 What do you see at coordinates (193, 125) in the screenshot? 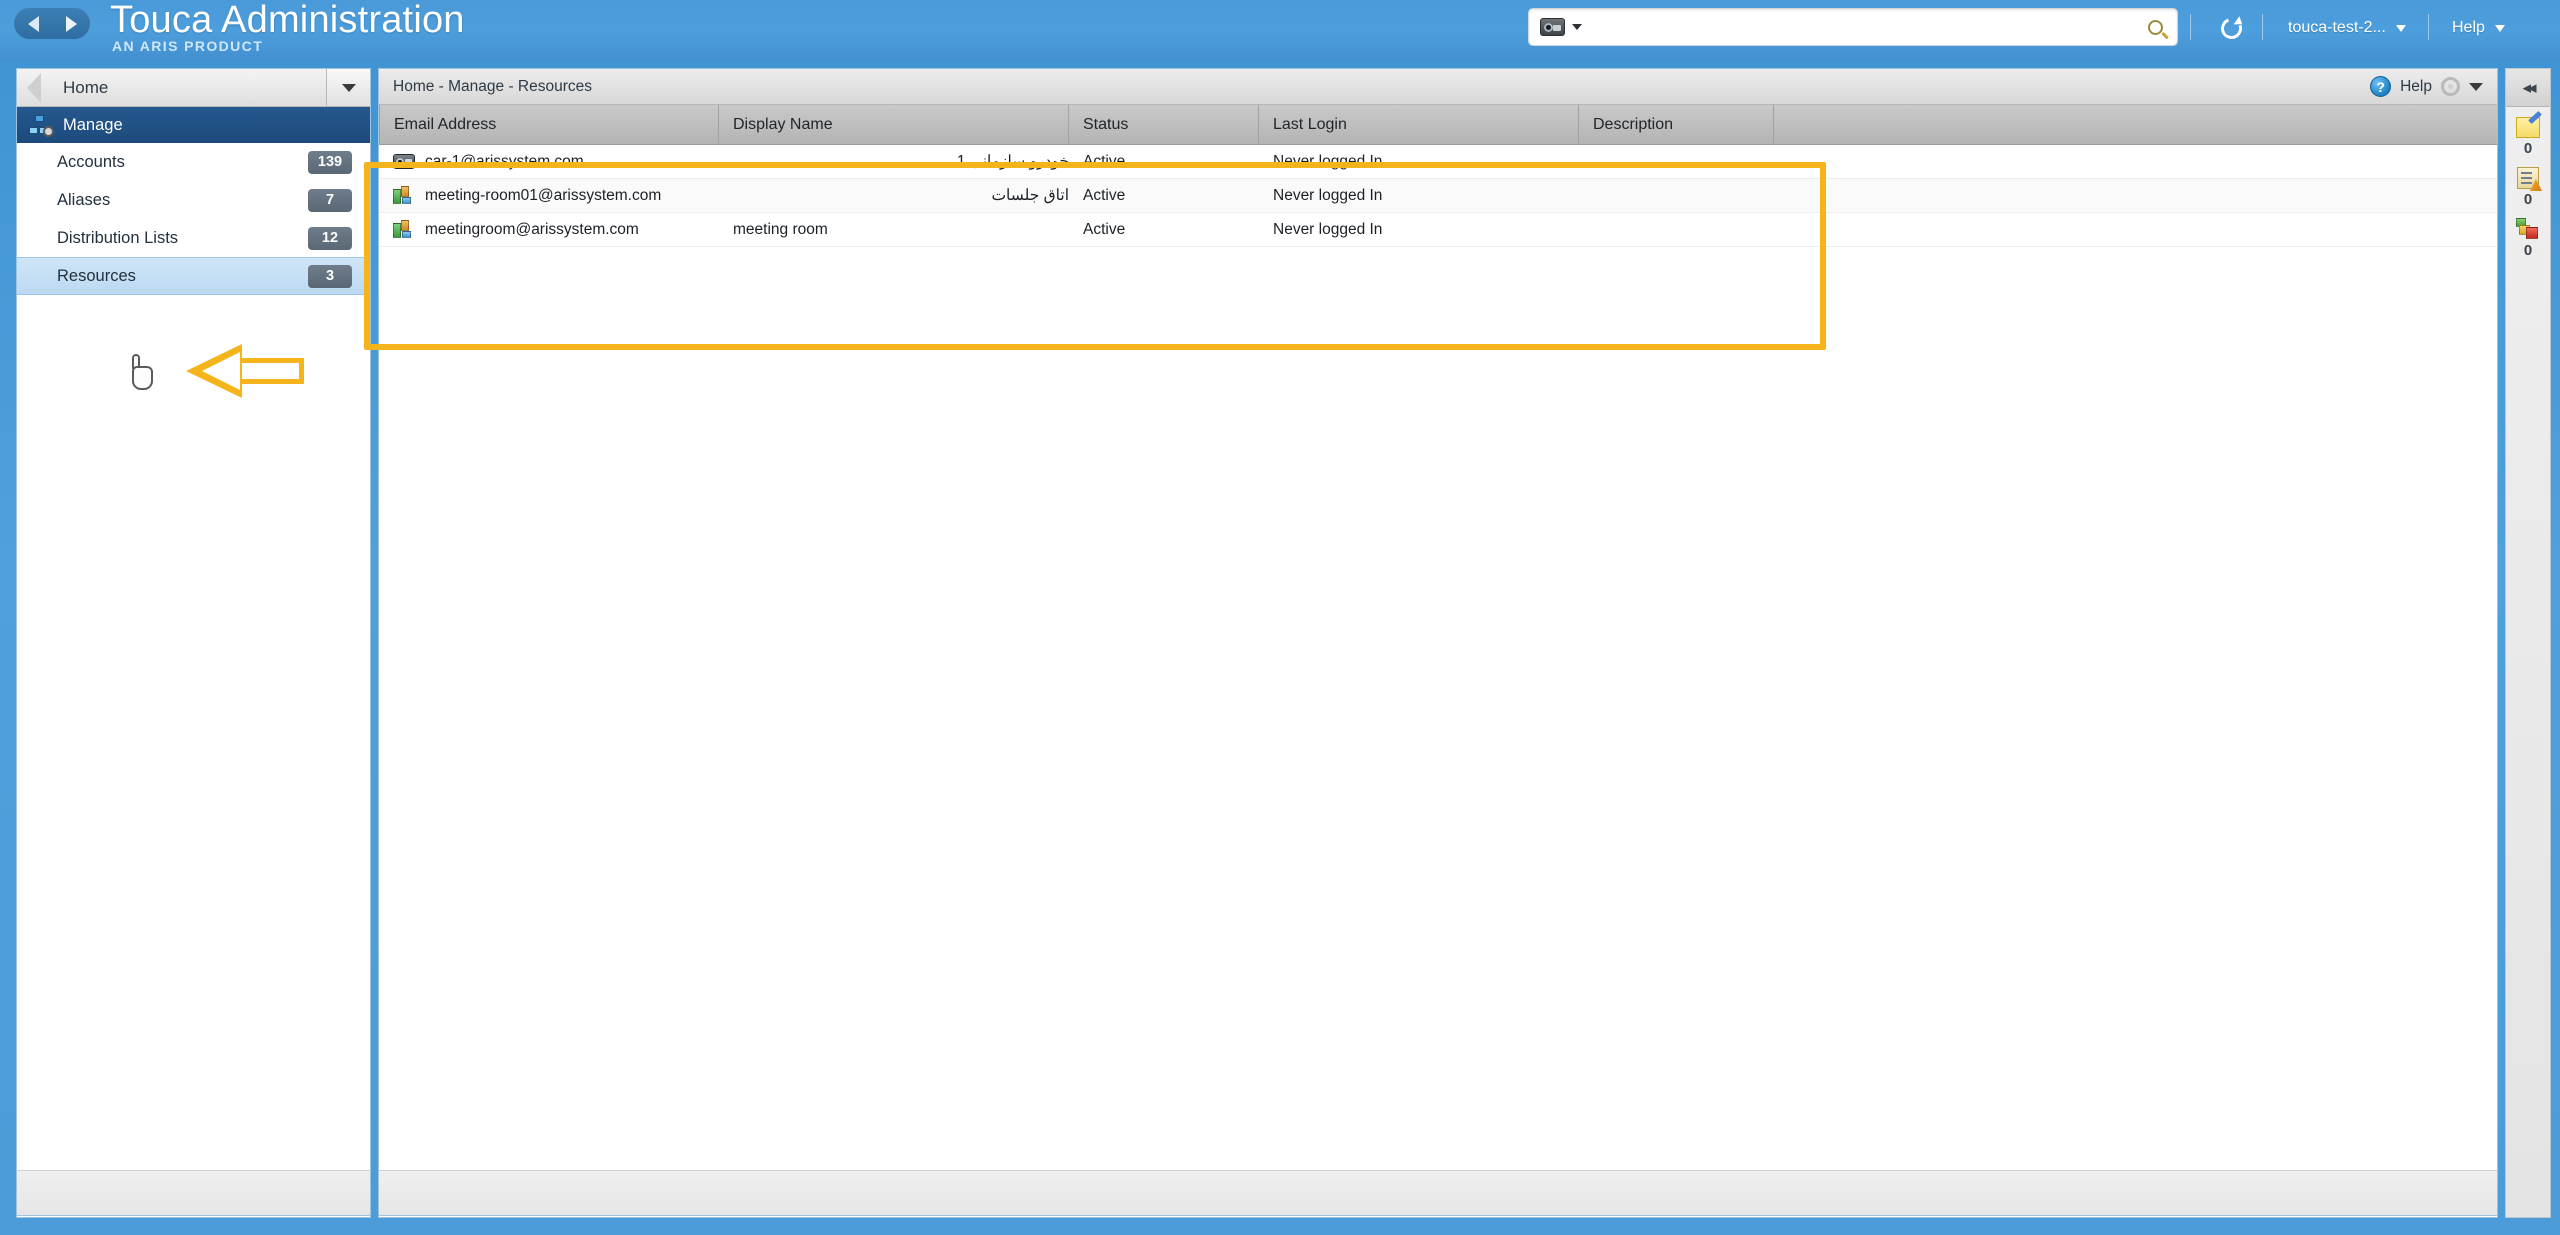
I see `sidebar-group-manage: Manage` at bounding box center [193, 125].